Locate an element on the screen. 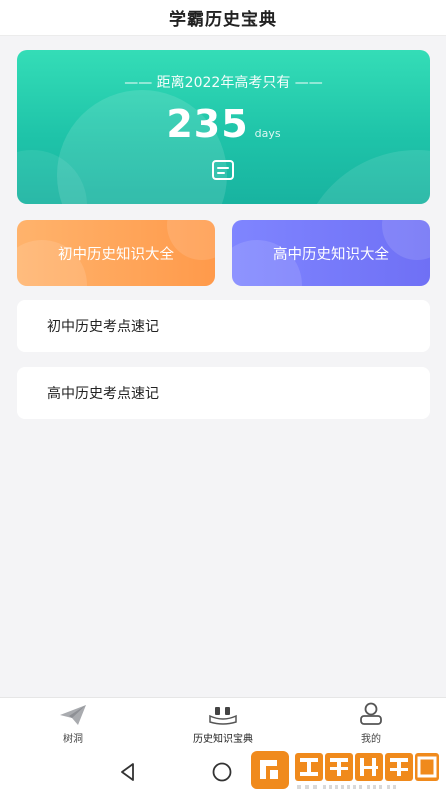  countdown-value: 235 days is located at coordinates (223, 124).